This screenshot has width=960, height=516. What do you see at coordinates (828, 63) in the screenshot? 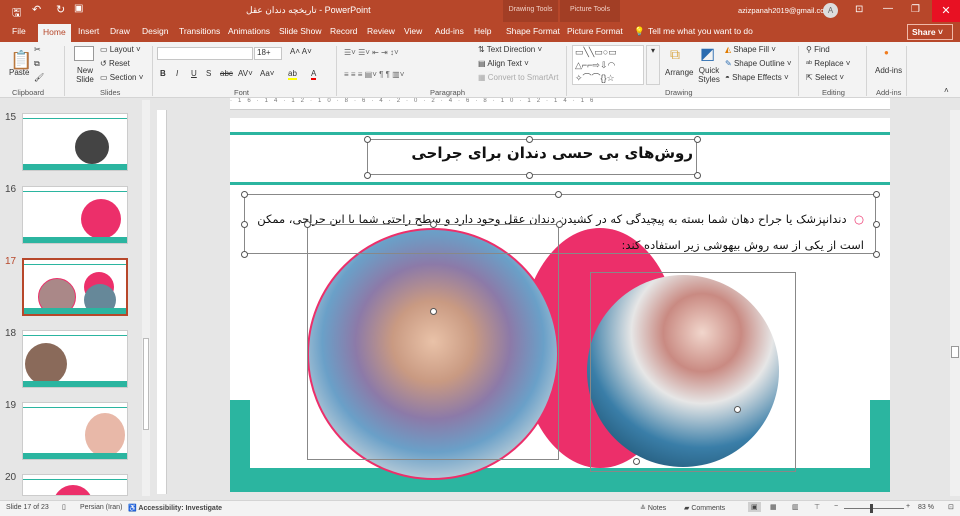
I see `replace-button: ᵃᵇ Replace ˅` at bounding box center [828, 63].